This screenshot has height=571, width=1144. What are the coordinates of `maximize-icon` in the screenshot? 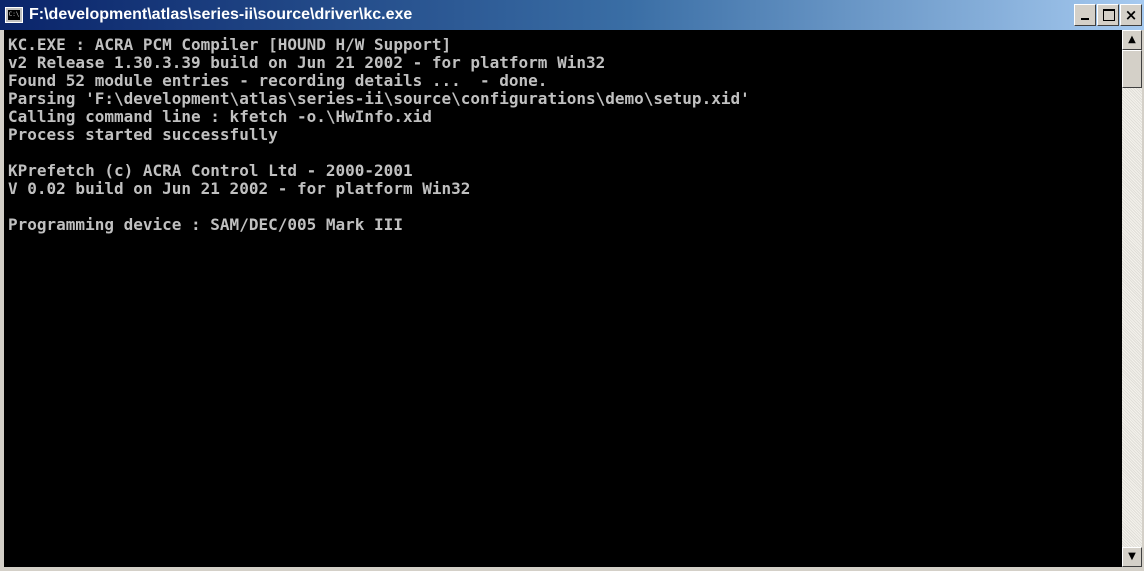 It's located at (1109, 15).